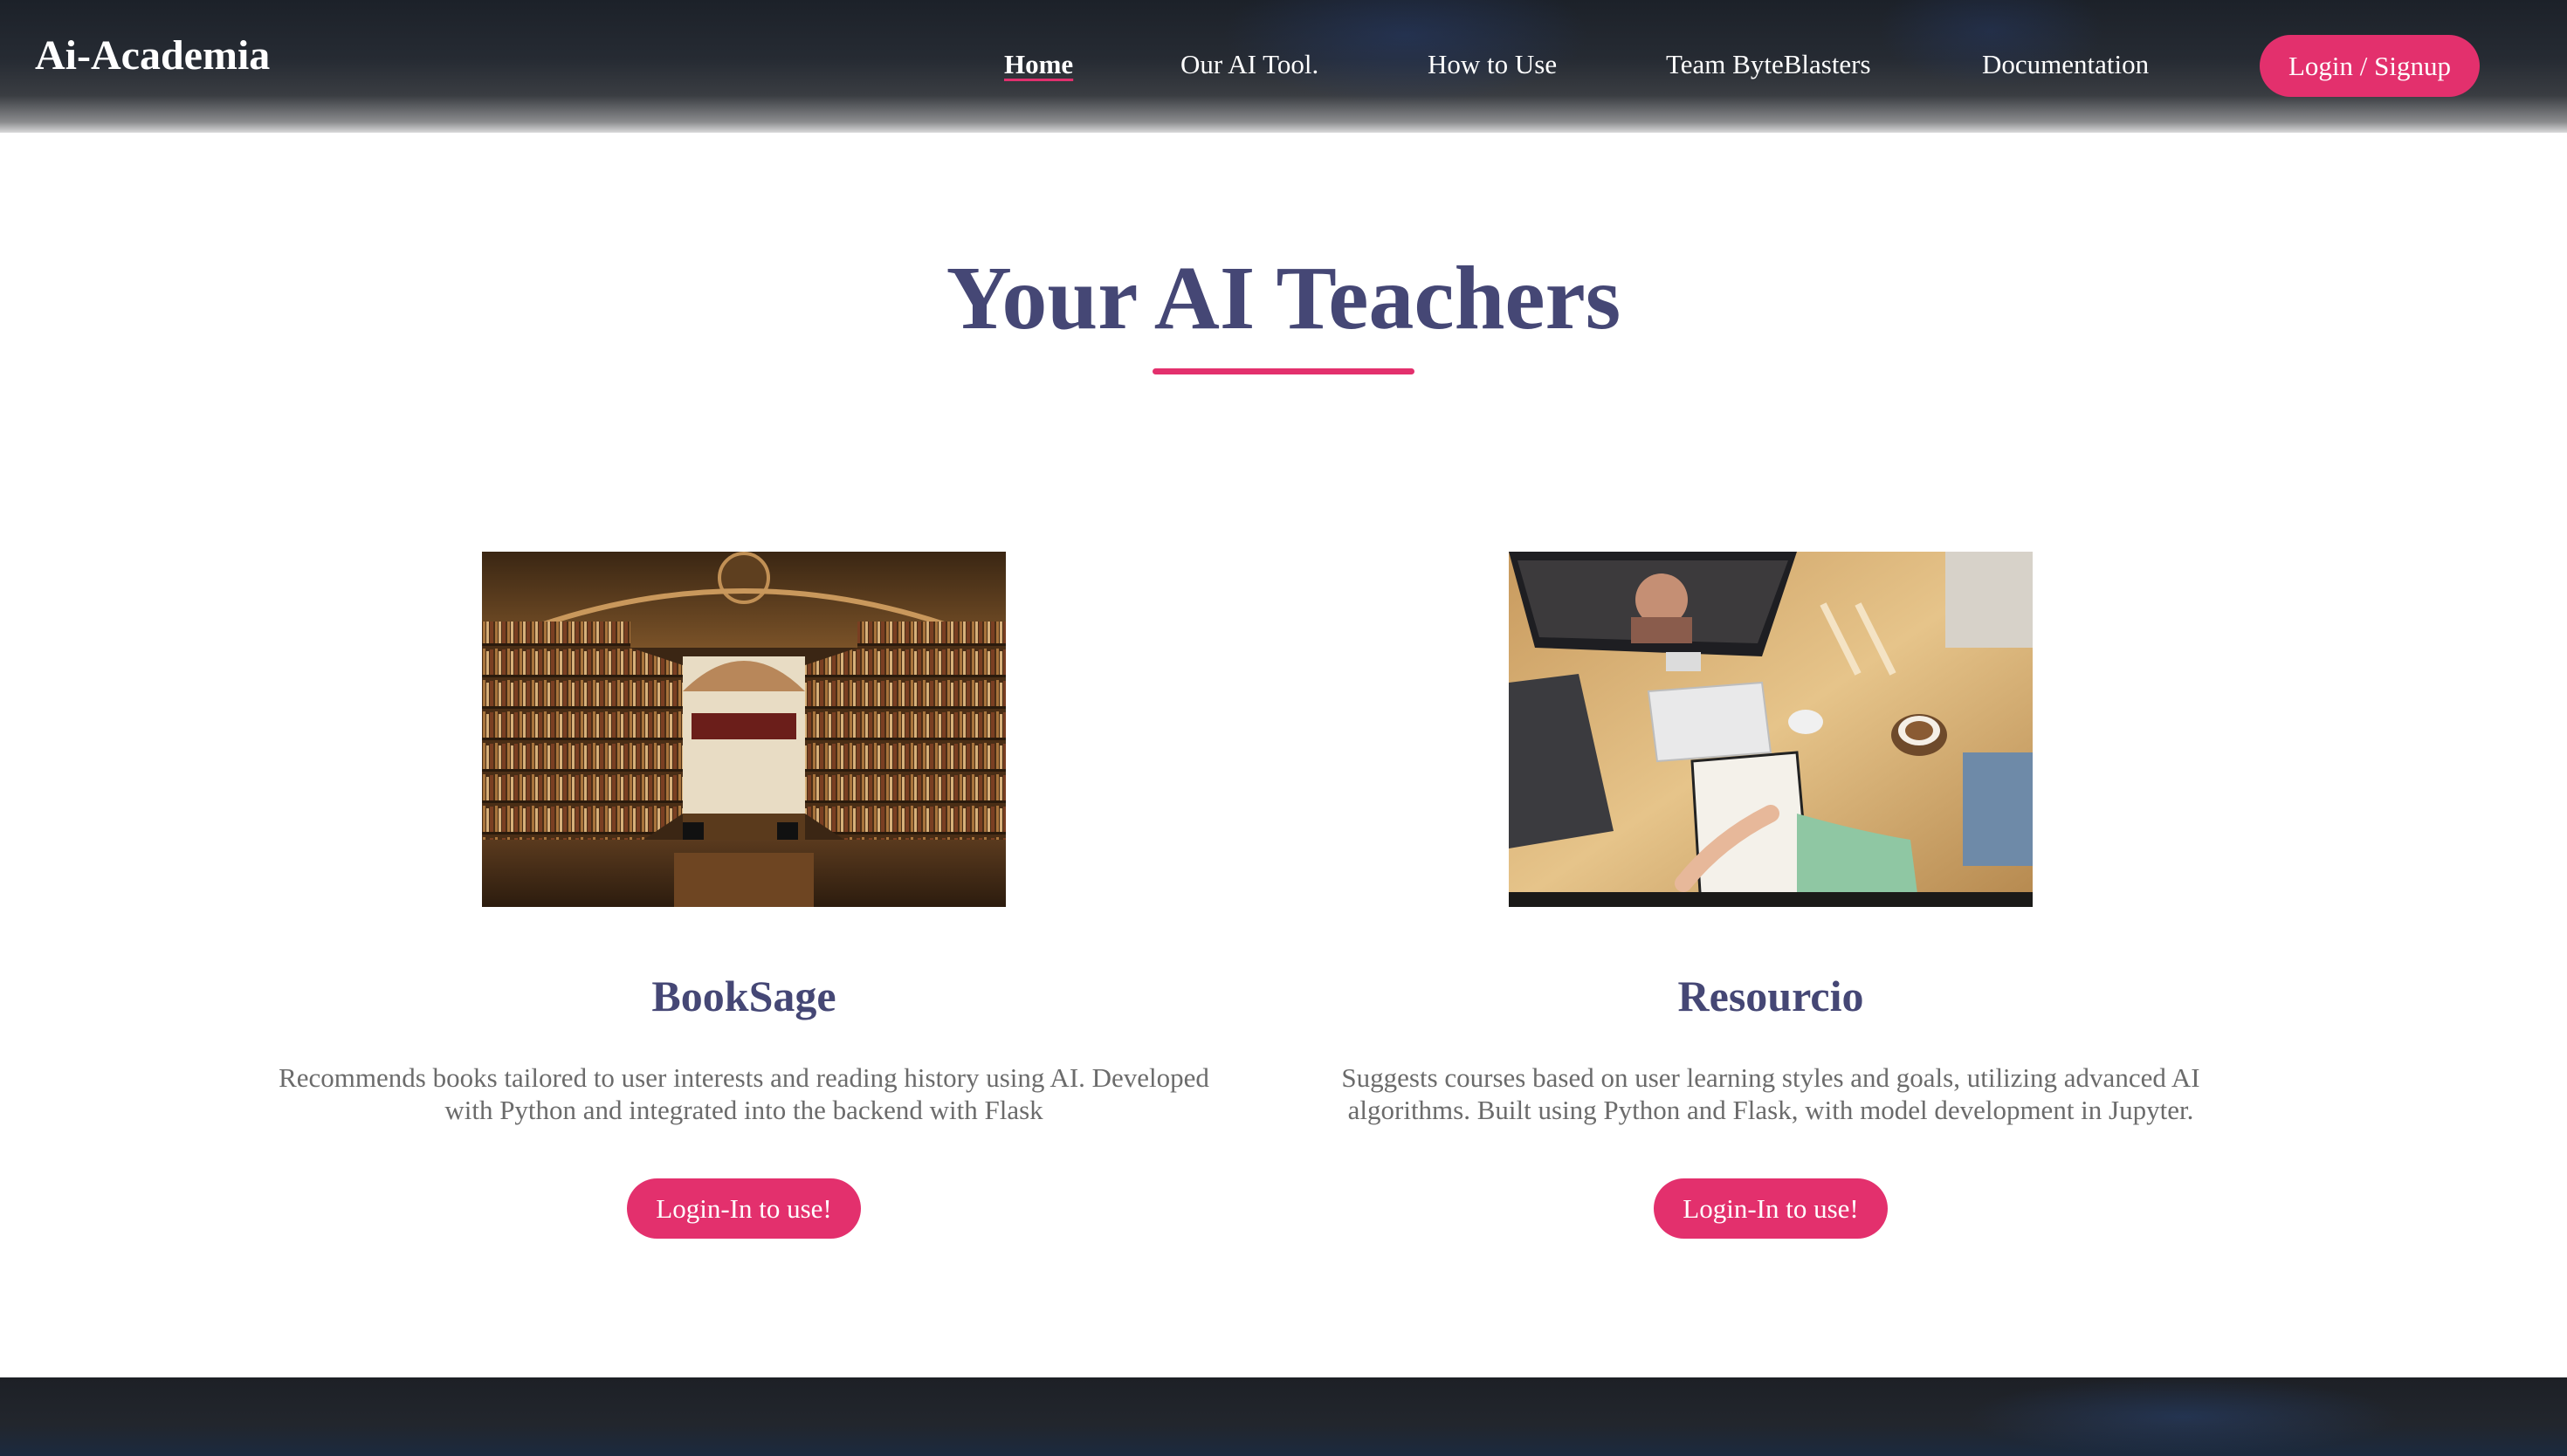 This screenshot has width=2567, height=1456. I want to click on page-title: Your AI Teachers, so click(1283, 298).